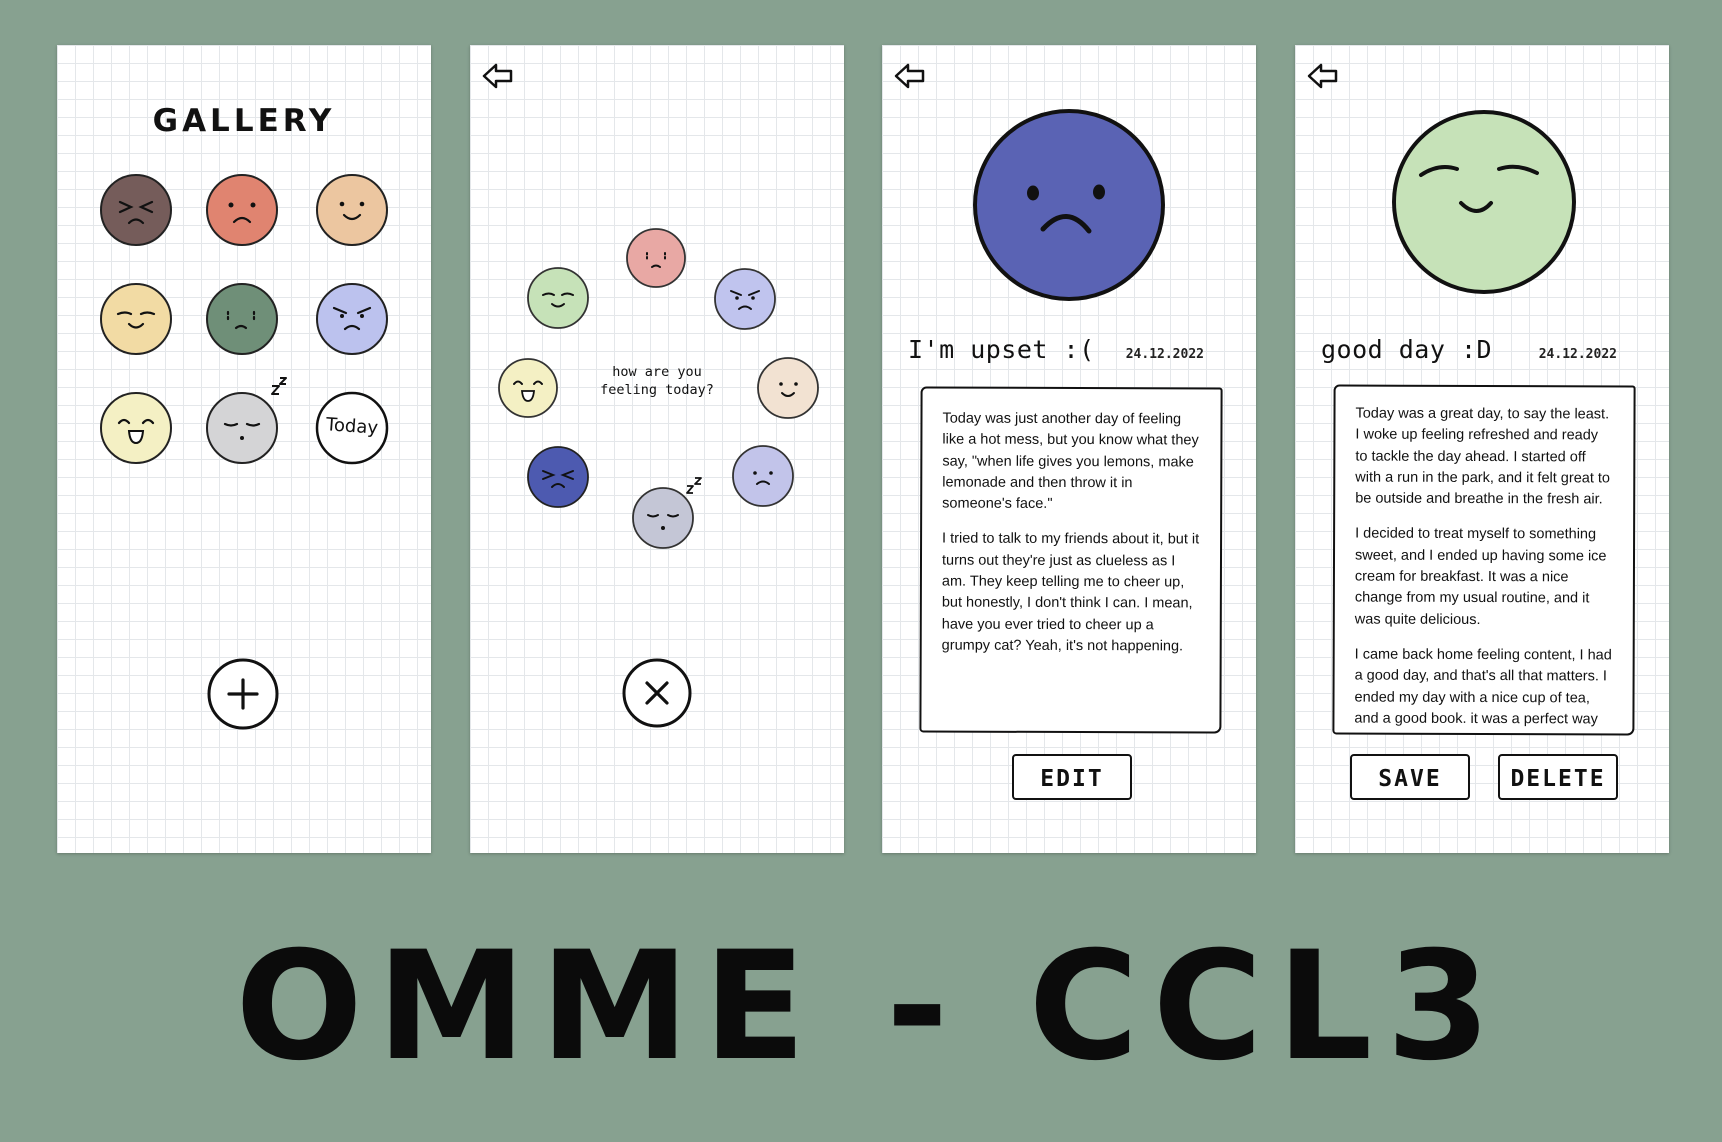 The height and width of the screenshot is (1142, 1722). Describe the element at coordinates (249, 421) in the screenshot. I see `mood-grey-sleepy` at that location.